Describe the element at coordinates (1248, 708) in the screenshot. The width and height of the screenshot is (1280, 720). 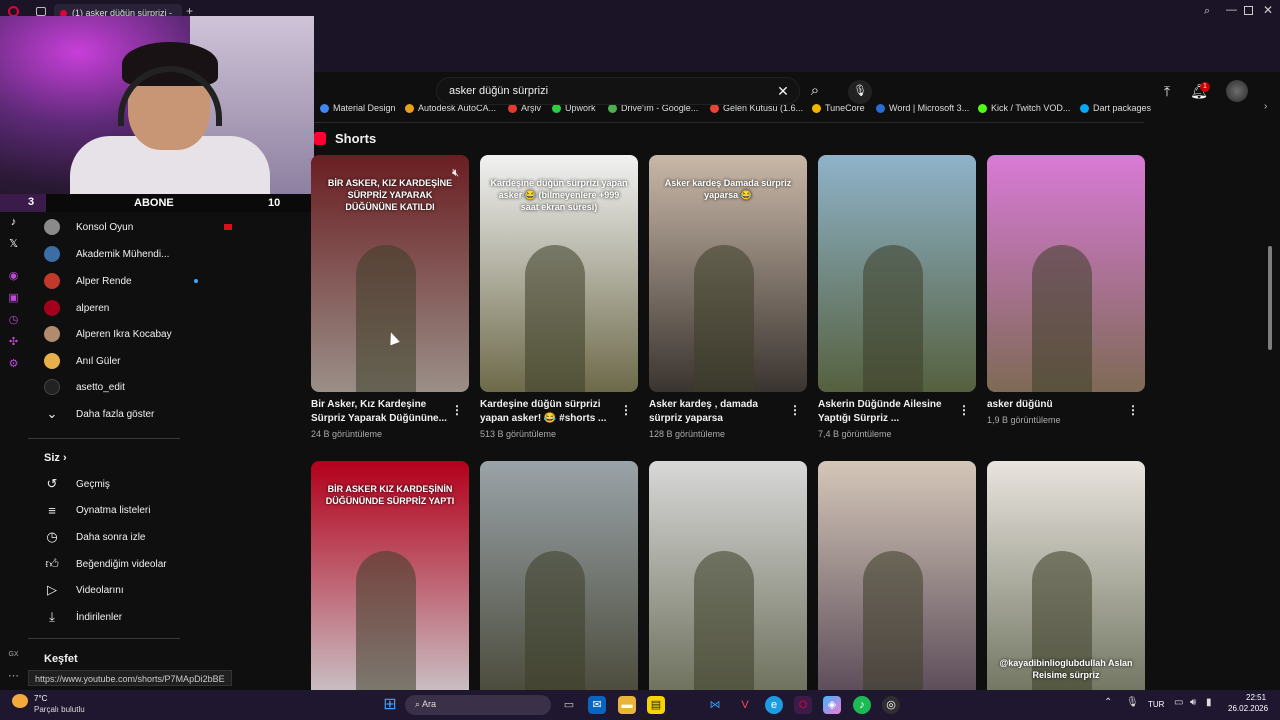
I see `clock-date: 26.02.2026` at that location.